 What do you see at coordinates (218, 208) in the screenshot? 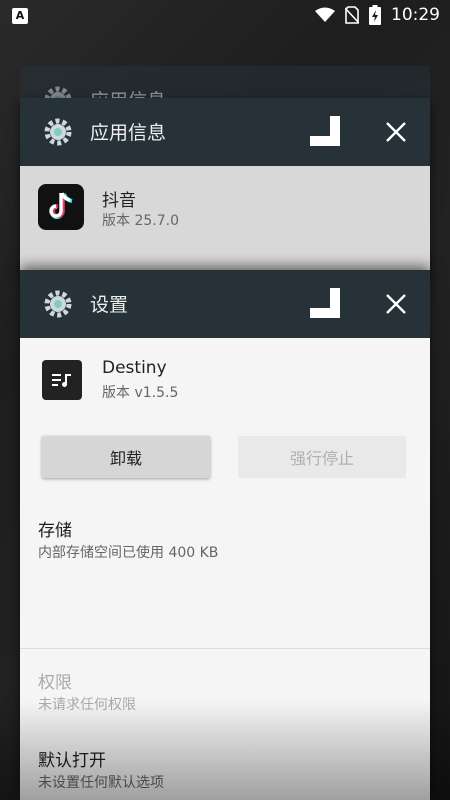
I see `app-summary: 抖音 版本 25.7.0` at bounding box center [218, 208].